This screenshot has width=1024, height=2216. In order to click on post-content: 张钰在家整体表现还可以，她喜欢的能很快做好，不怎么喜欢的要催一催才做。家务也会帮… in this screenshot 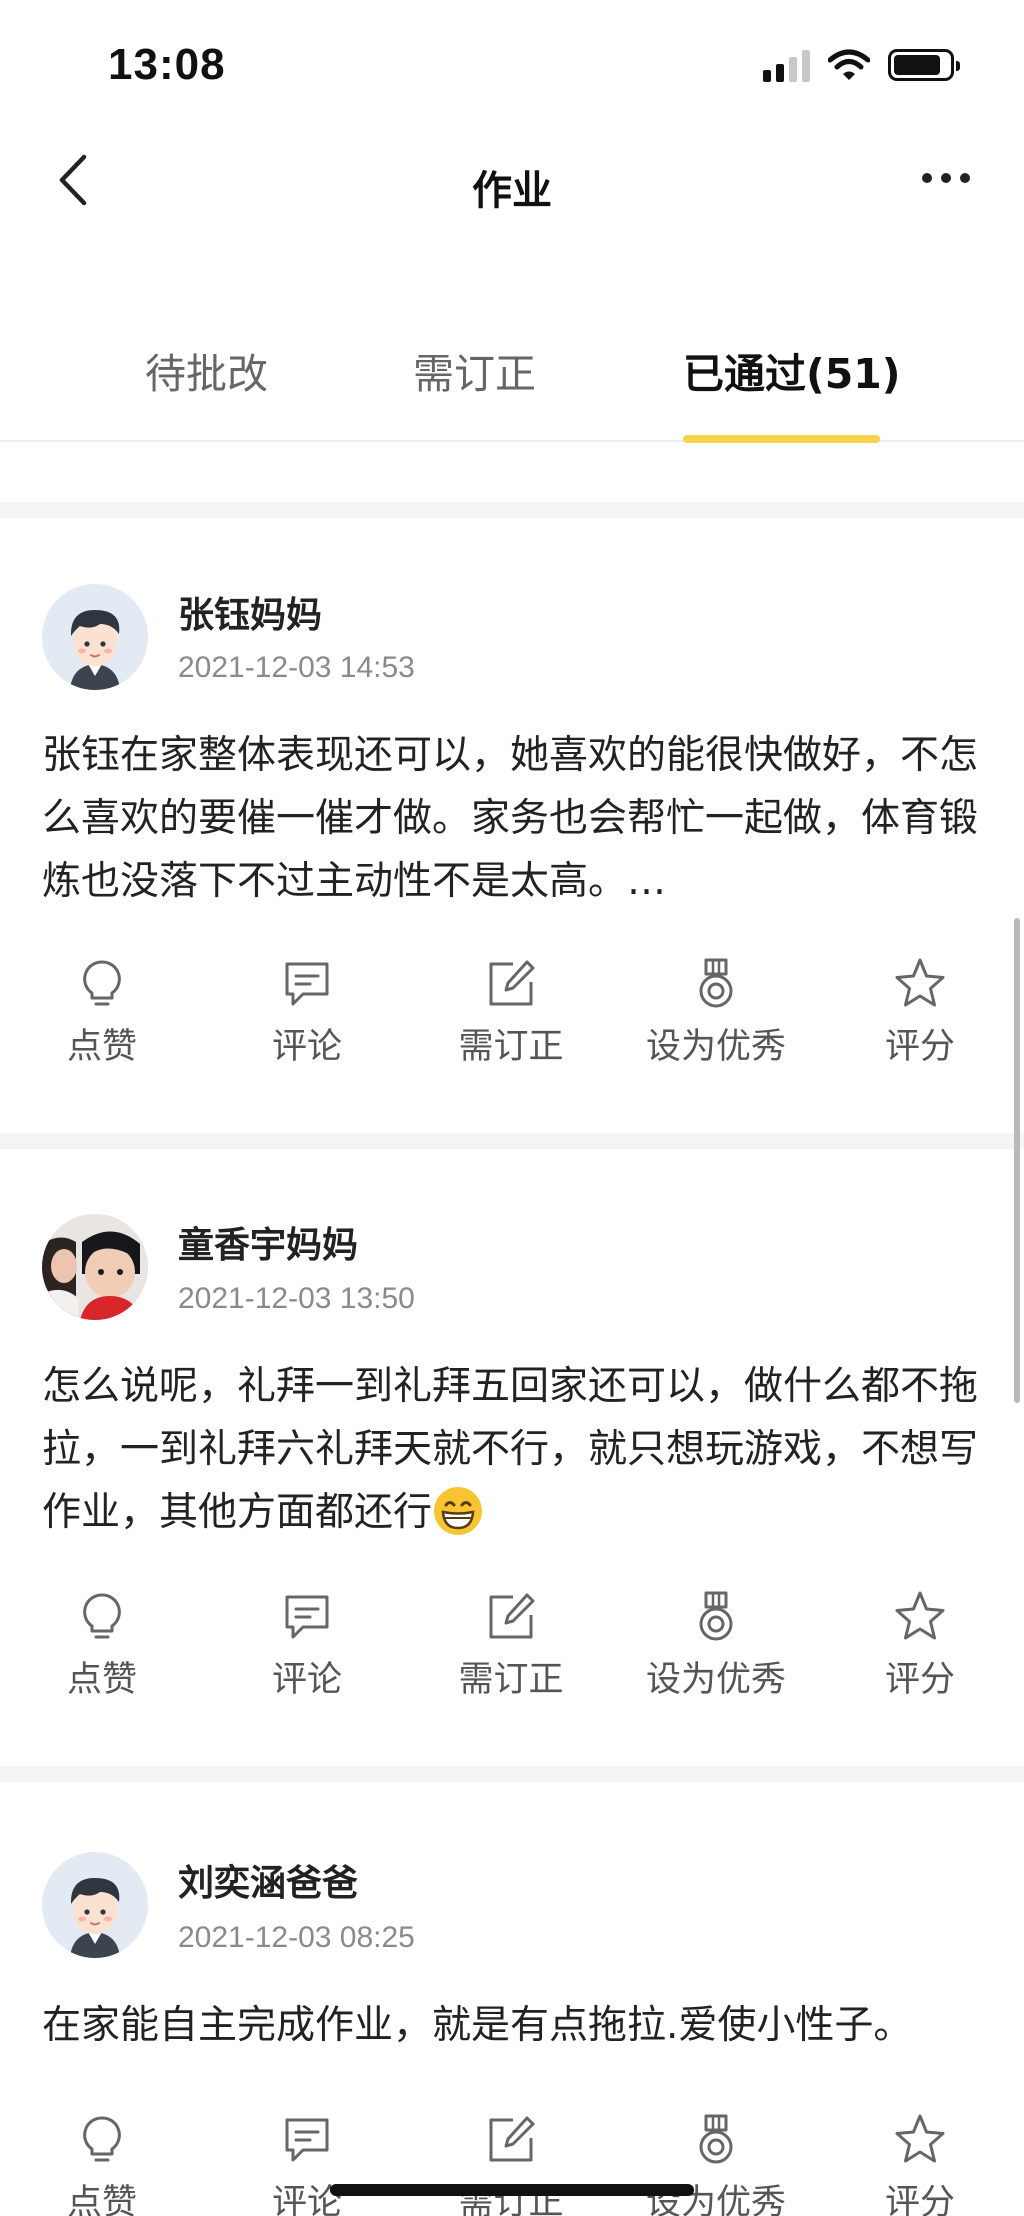, I will do `click(517, 818)`.